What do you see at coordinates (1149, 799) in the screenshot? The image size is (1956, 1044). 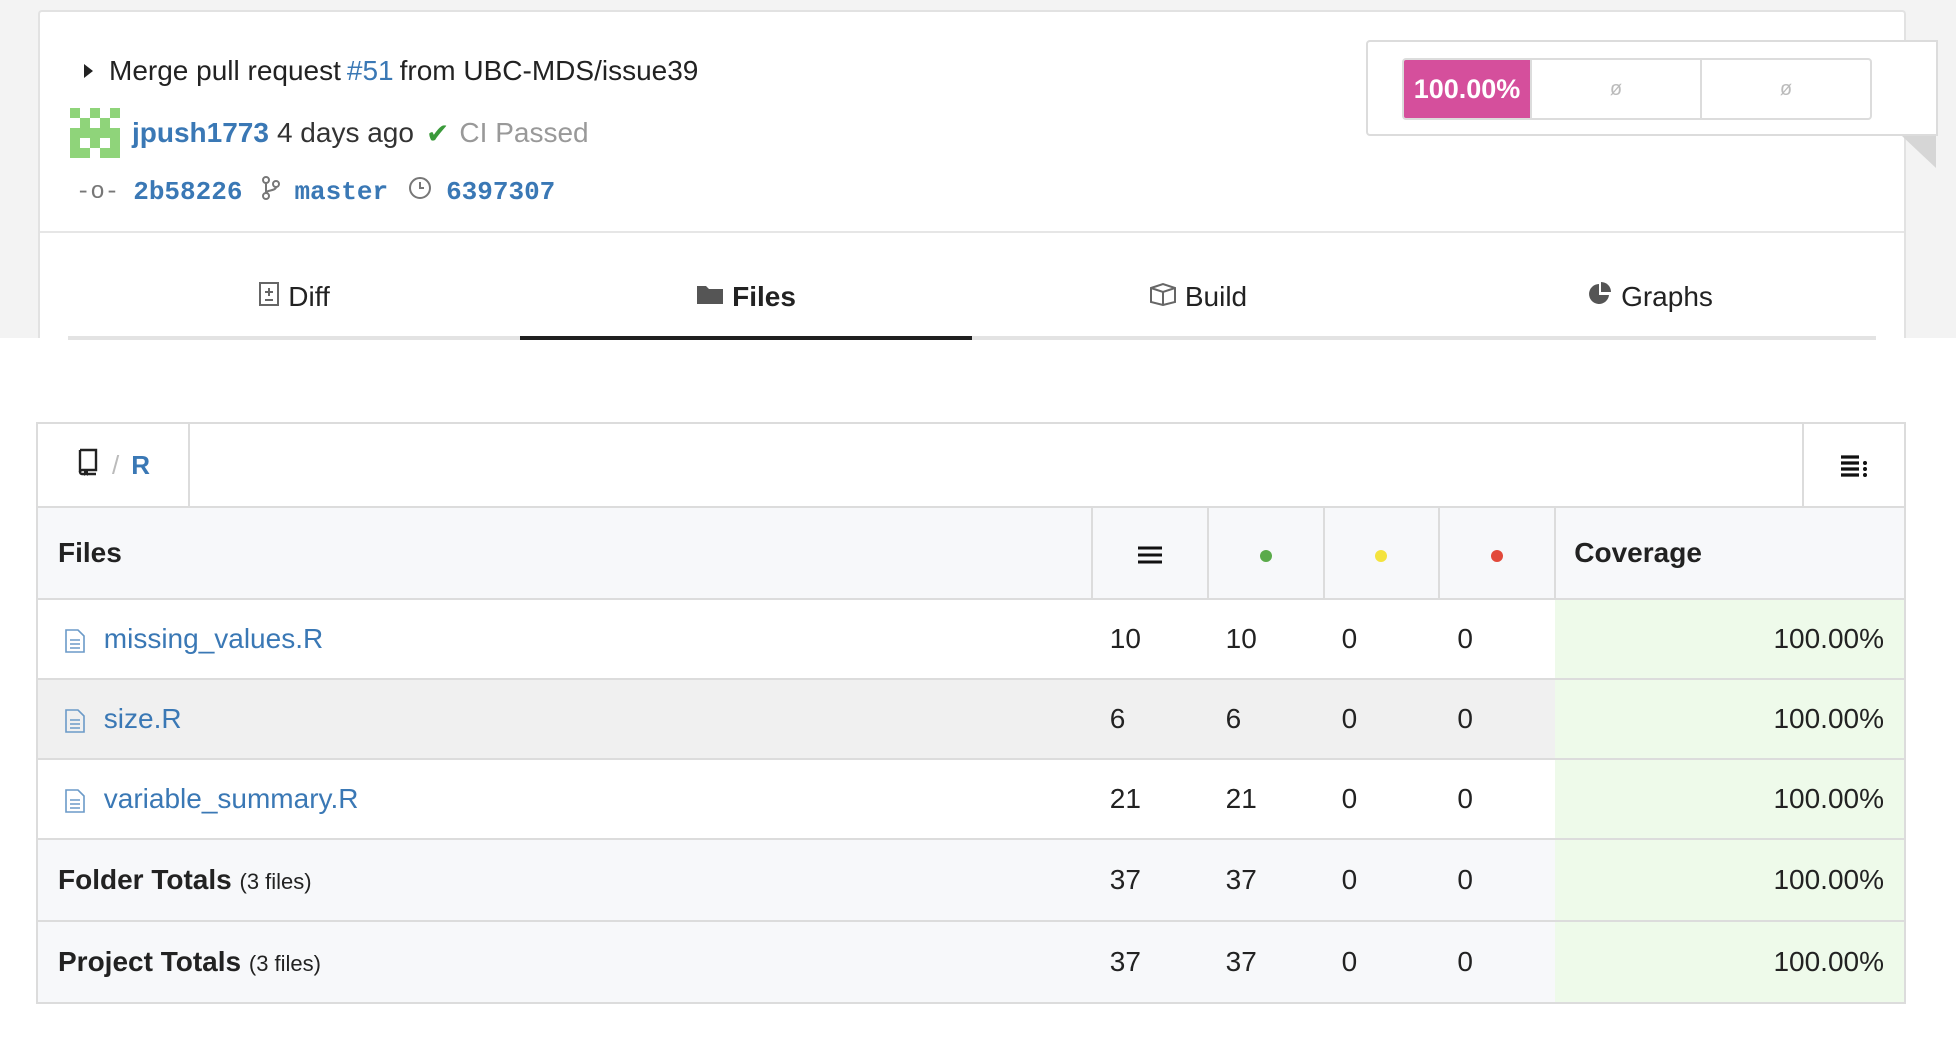 I see `lines-cell: 21` at bounding box center [1149, 799].